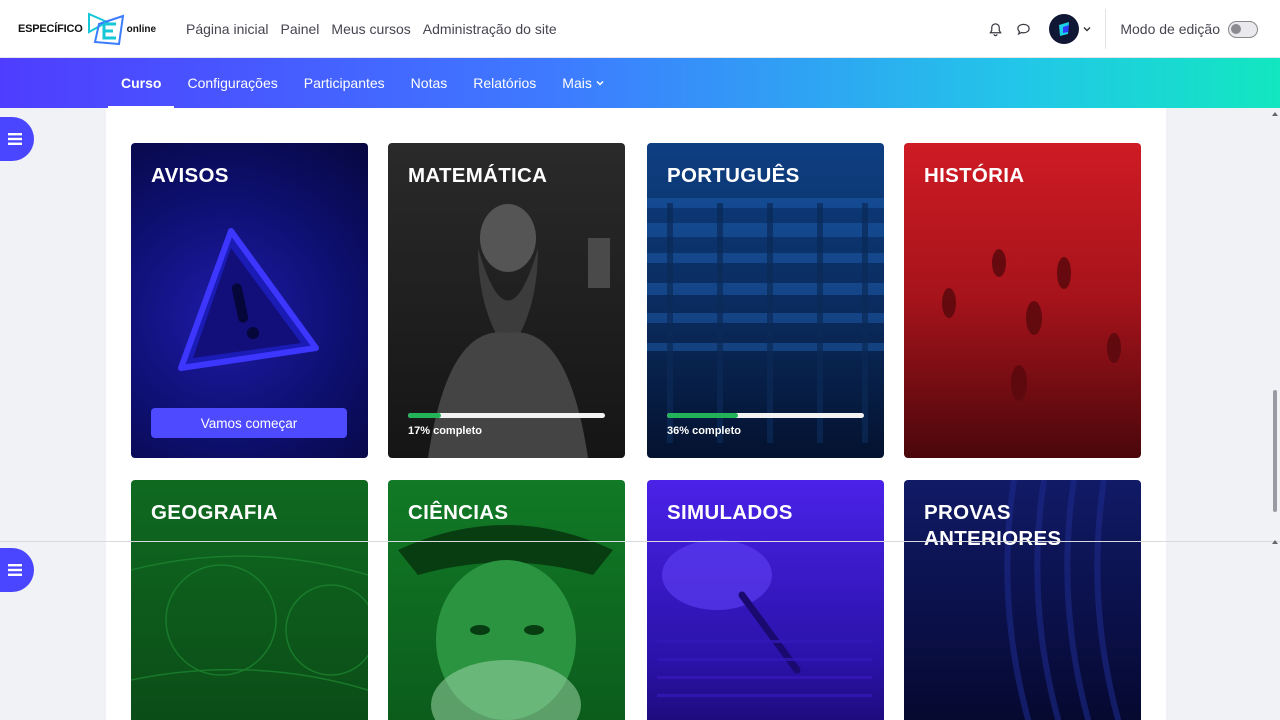 This screenshot has width=1280, height=720. I want to click on navbar-divider, so click(1106, 29).